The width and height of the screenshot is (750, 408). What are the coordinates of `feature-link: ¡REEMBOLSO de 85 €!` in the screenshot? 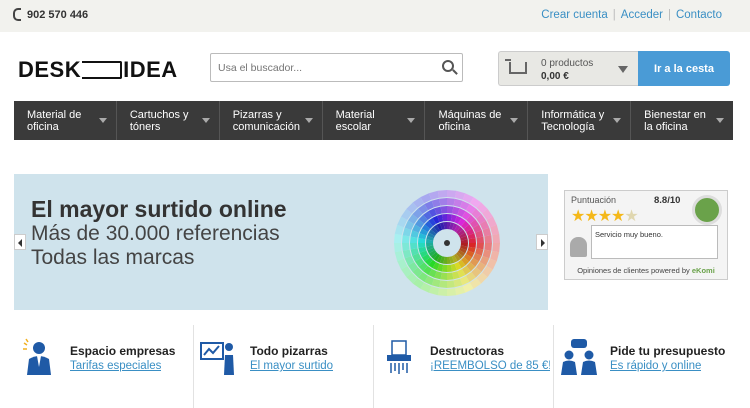 It's located at (490, 366).